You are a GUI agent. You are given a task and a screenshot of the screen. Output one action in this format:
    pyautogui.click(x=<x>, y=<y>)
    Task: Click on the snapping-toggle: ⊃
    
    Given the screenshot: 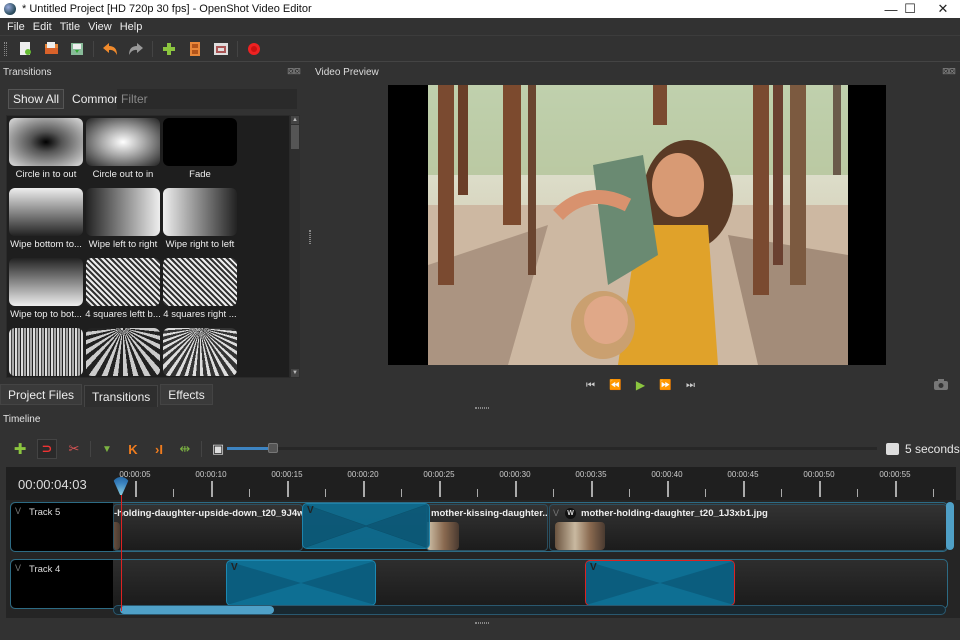 What is the action you would take?
    pyautogui.click(x=47, y=449)
    